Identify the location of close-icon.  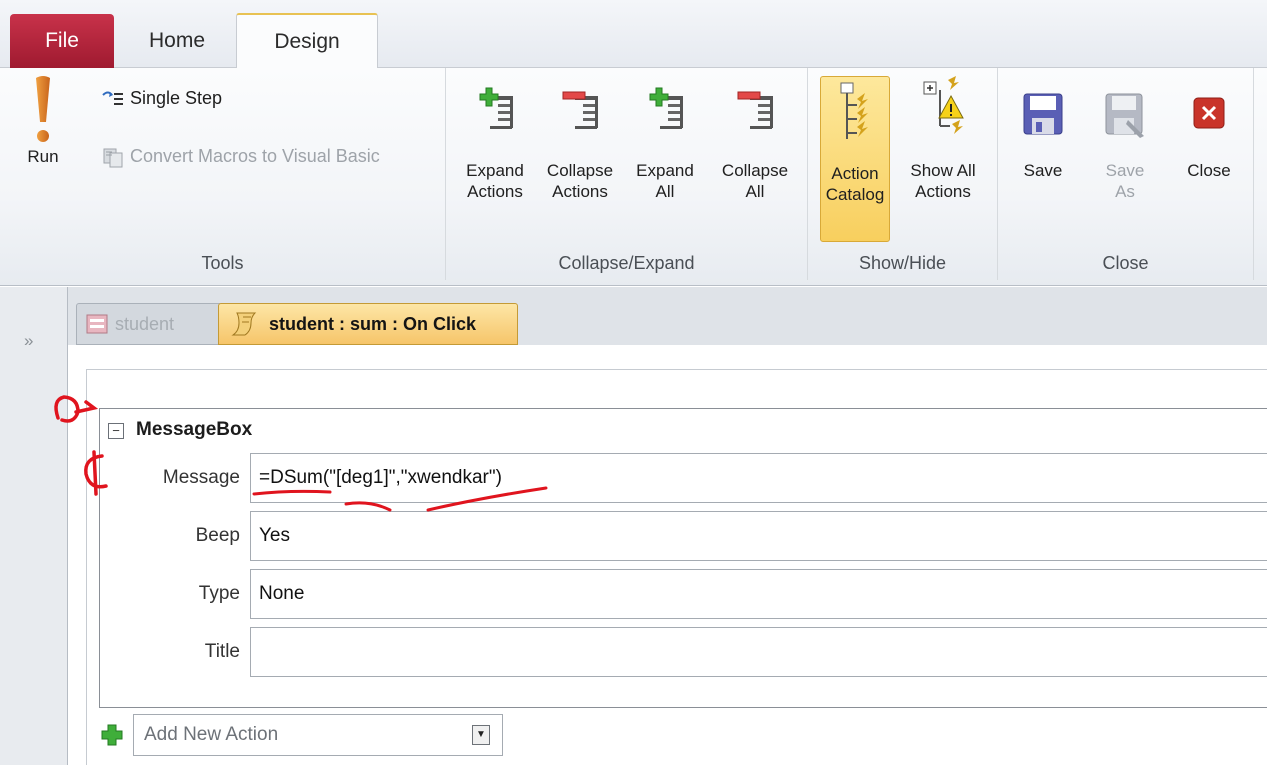
(1209, 113).